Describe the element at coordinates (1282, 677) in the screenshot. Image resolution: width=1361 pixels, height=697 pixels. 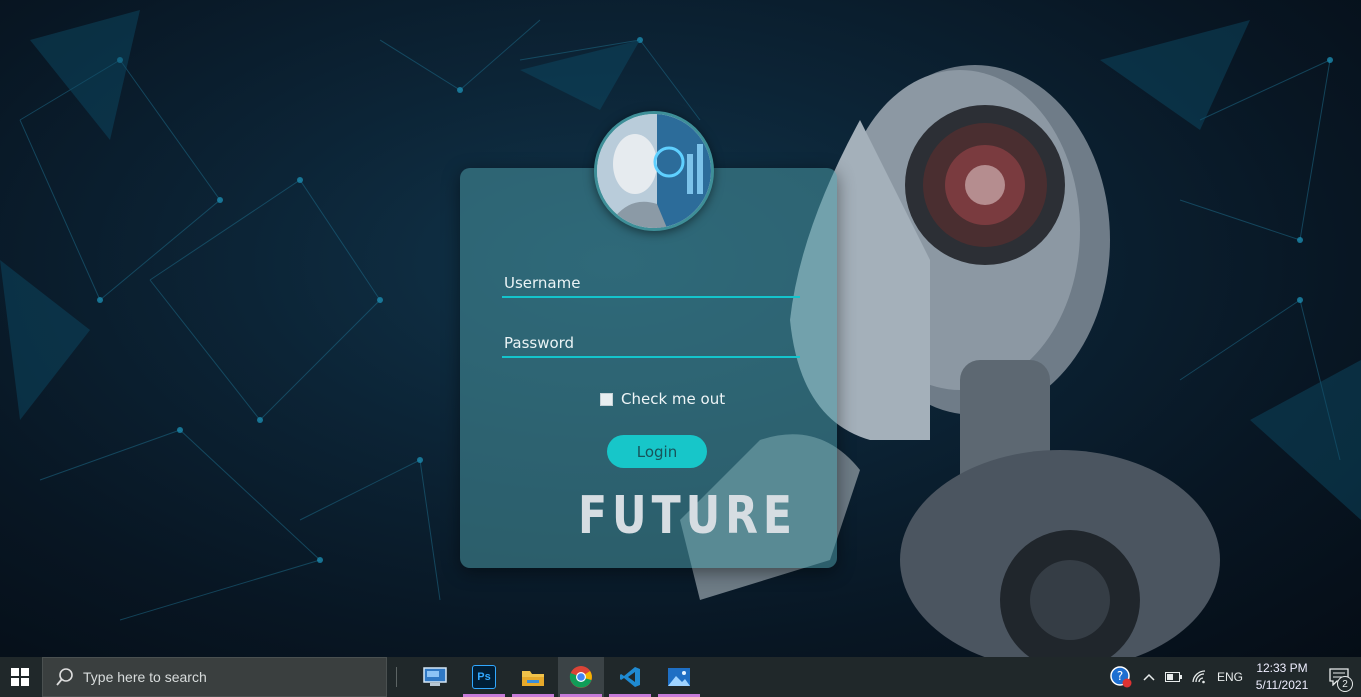
I see `clock: 12:33 PM 5/11/2021` at that location.